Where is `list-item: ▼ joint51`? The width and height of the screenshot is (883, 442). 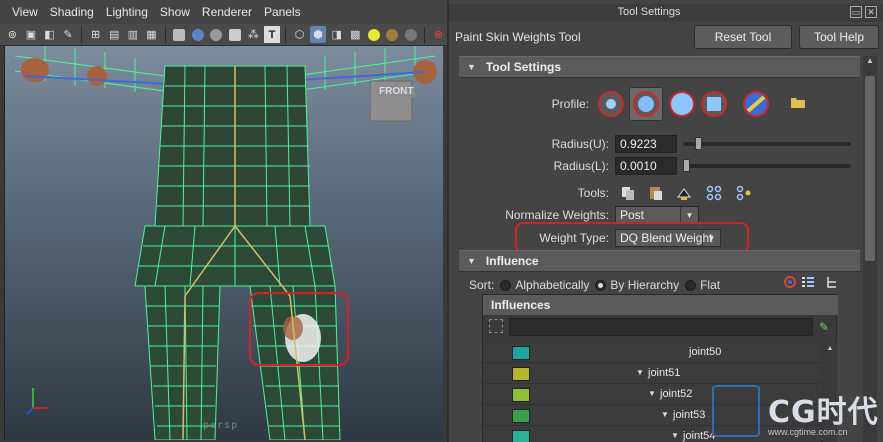
list-item: ▼ joint51 is located at coordinates (652, 374).